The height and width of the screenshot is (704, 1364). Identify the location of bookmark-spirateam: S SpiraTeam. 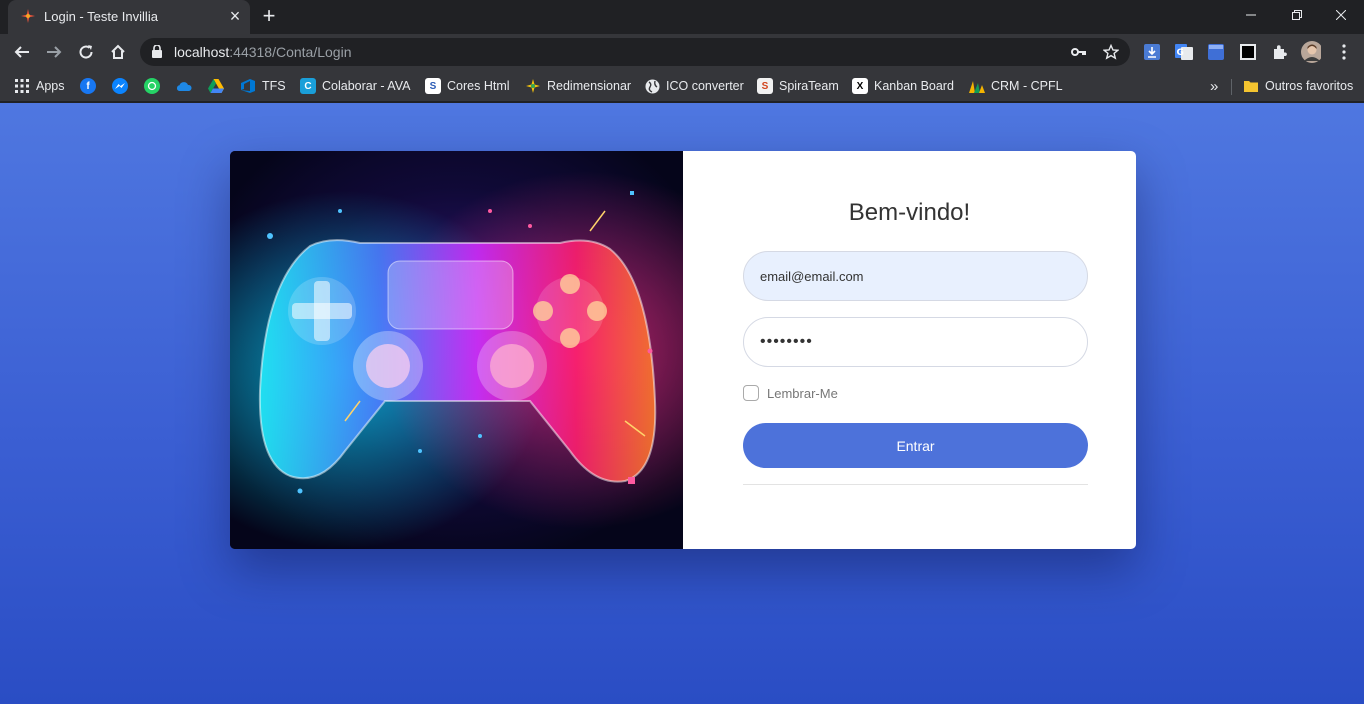
(798, 86).